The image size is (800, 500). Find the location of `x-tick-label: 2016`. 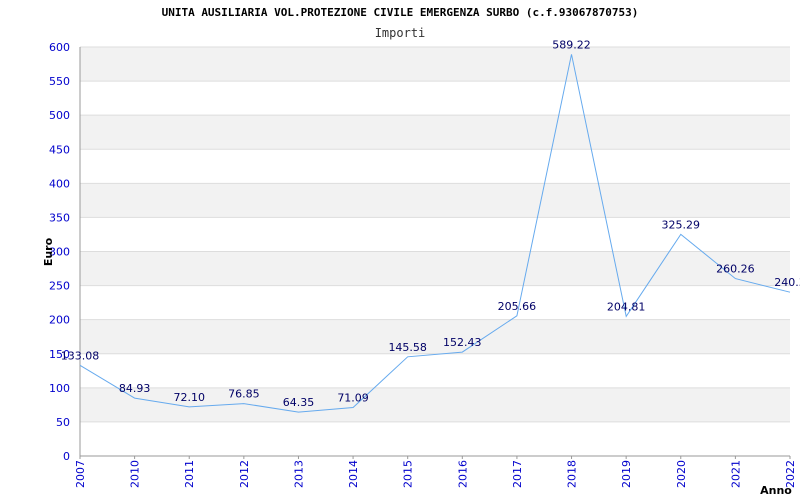

x-tick-label: 2016 is located at coordinates (462, 474).